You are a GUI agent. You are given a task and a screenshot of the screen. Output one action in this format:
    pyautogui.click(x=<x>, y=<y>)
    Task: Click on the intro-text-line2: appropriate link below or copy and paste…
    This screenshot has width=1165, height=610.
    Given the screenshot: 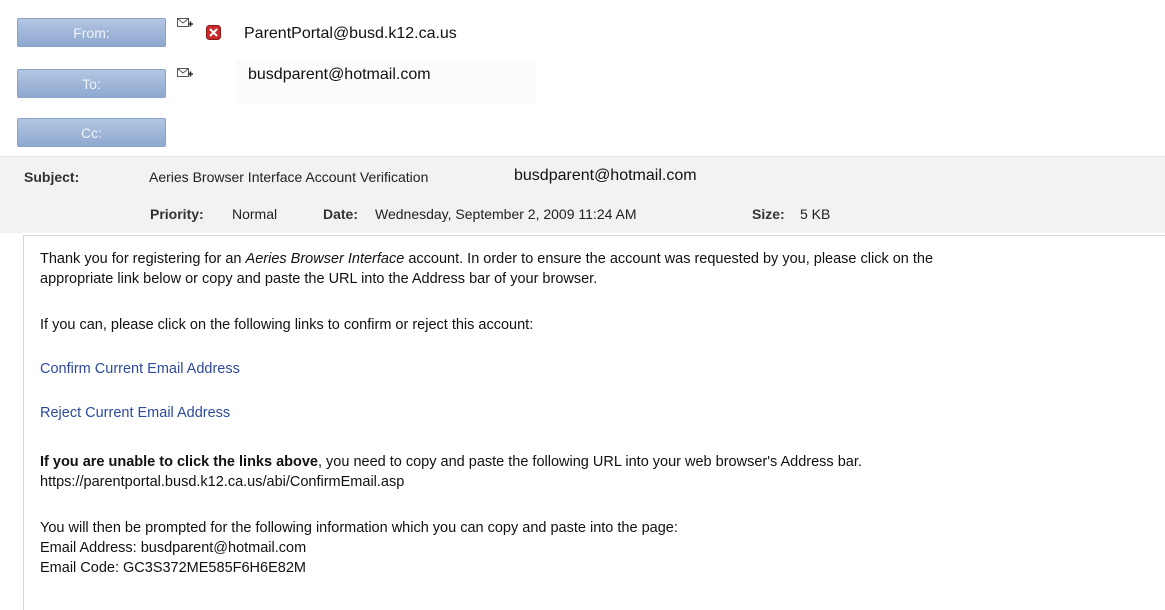 What is the action you would take?
    pyautogui.click(x=319, y=279)
    